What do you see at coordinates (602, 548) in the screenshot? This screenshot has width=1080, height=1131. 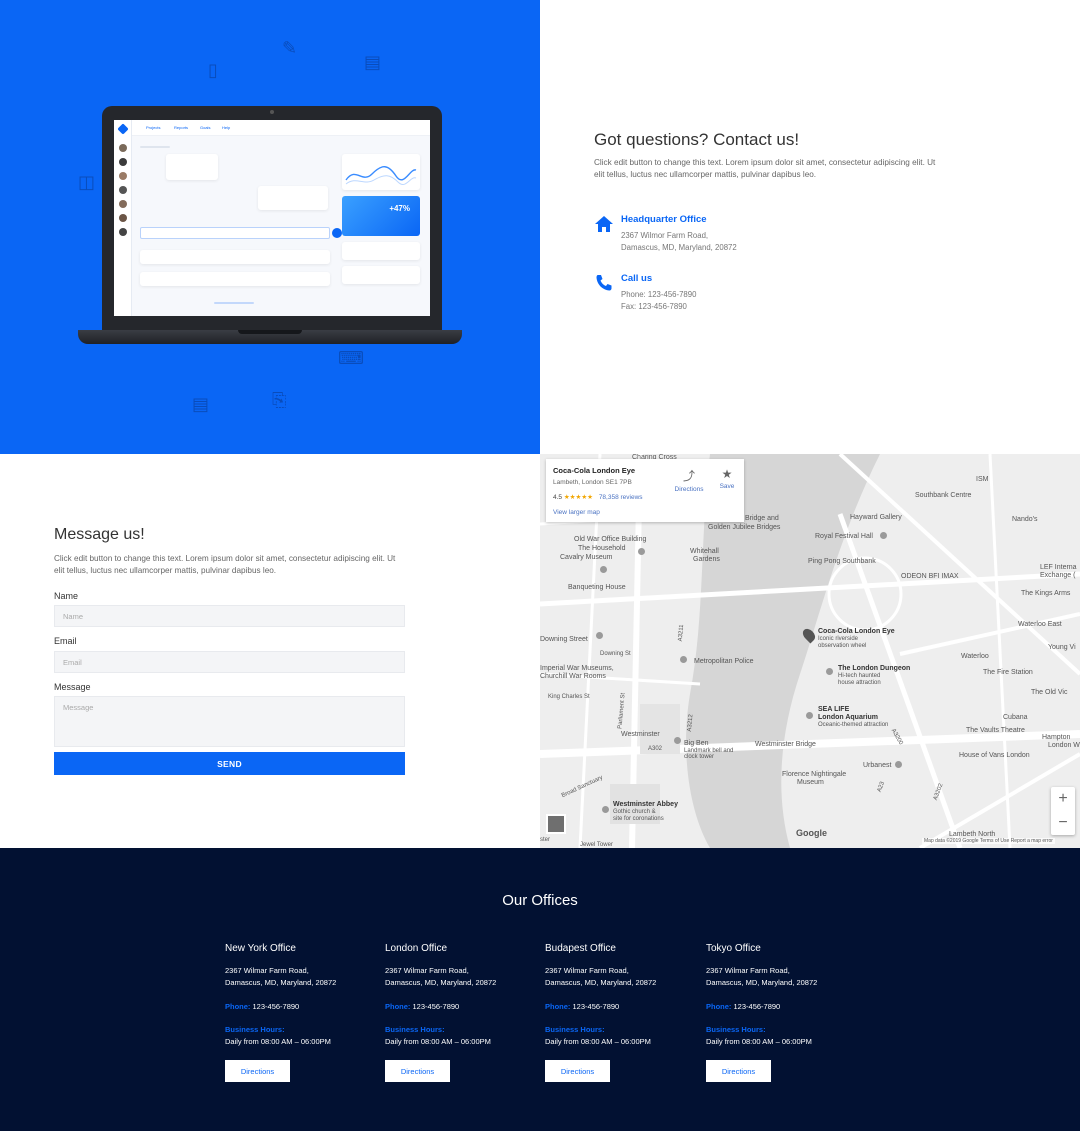 I see `map-label: The Household` at bounding box center [602, 548].